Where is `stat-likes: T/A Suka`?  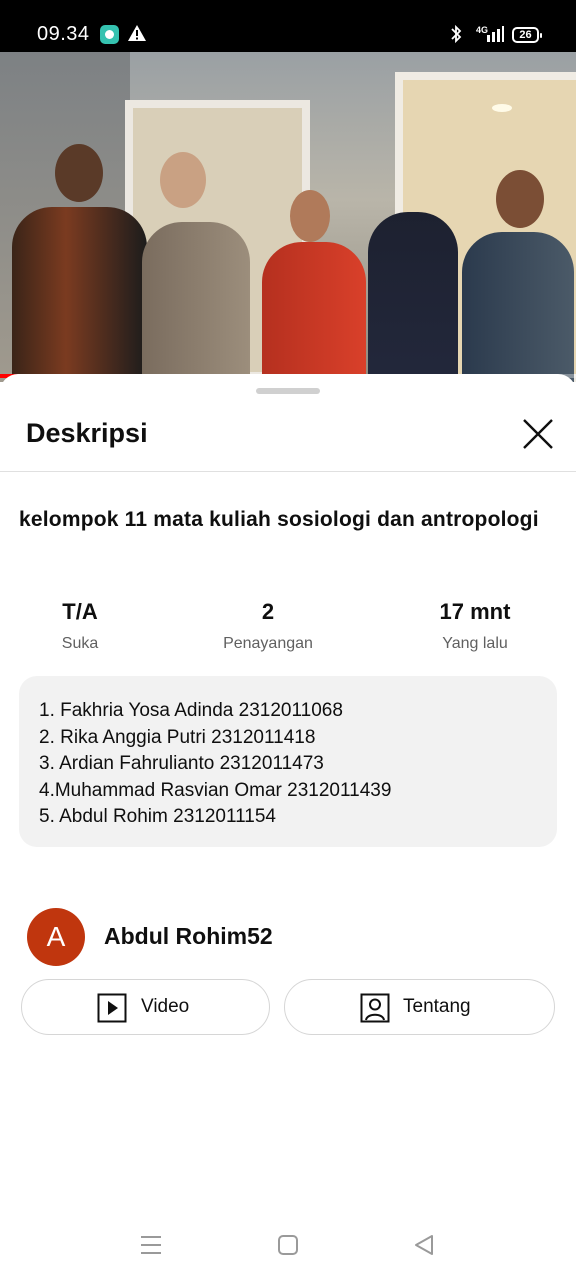
stat-likes: T/A Suka is located at coordinates (80, 626).